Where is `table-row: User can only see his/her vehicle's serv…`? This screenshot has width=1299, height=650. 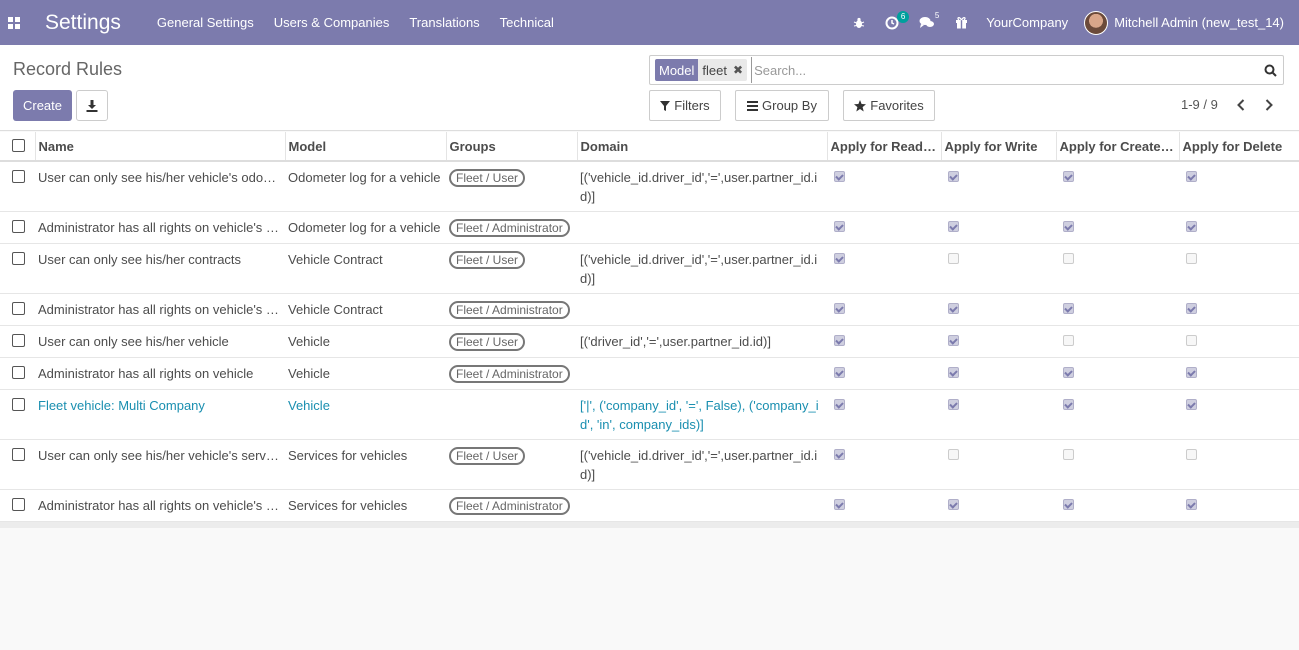
table-row: User can only see his/her vehicle's serv… is located at coordinates (649, 464).